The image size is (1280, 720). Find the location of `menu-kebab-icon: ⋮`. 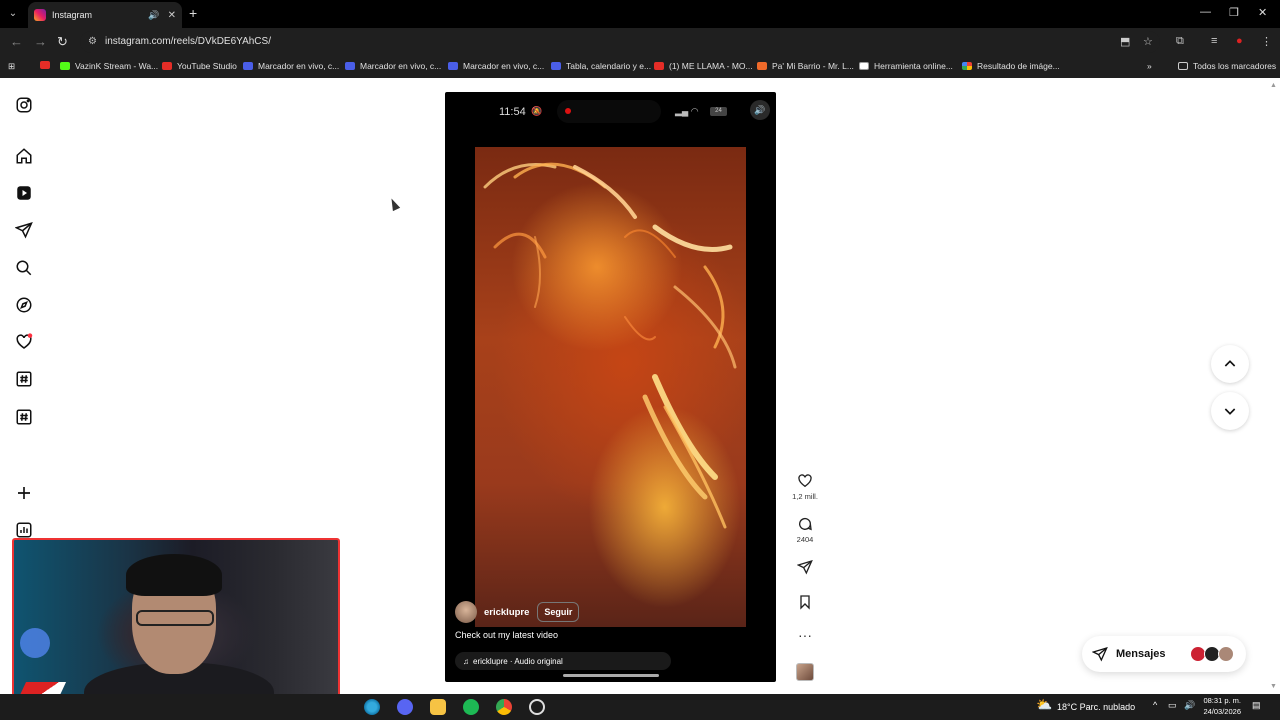

menu-kebab-icon: ⋮ is located at coordinates (1266, 41).